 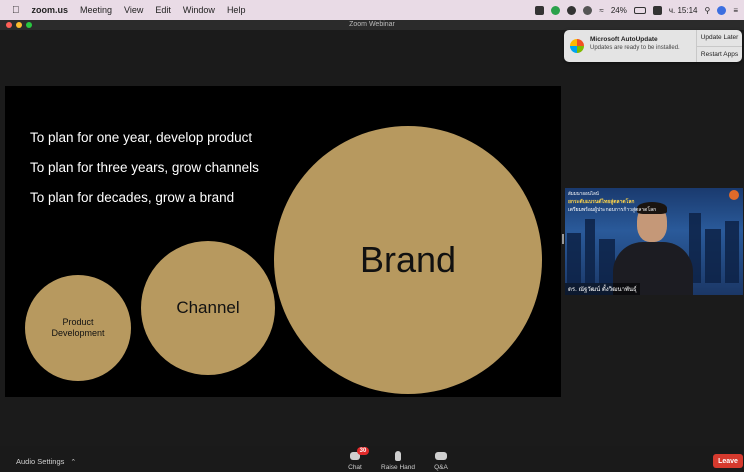 What do you see at coordinates (441, 467) in the screenshot?
I see `qa-label: Q&A` at bounding box center [441, 467].